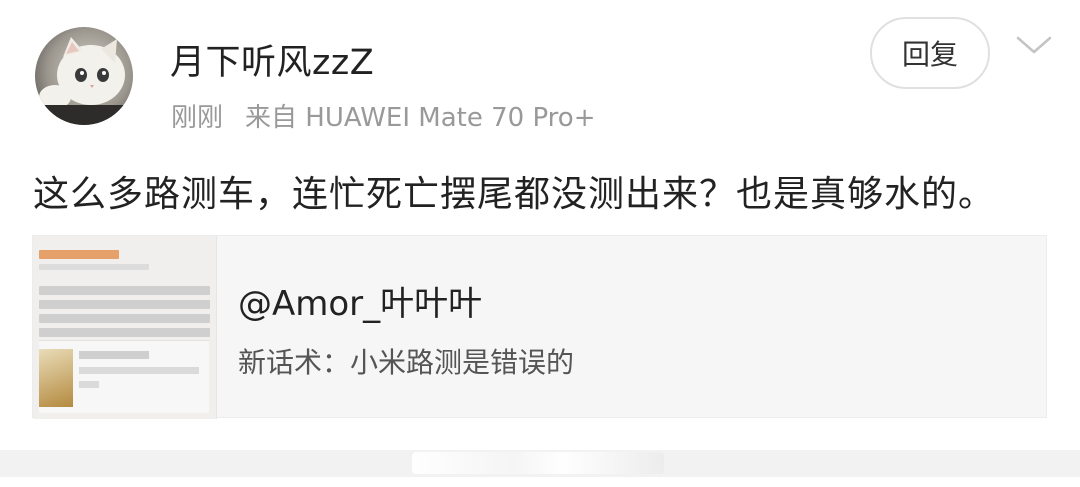 The image size is (1080, 487). Describe the element at coordinates (360, 300) in the screenshot. I see `quoted-post-author: @Amor_叶叶叶` at that location.